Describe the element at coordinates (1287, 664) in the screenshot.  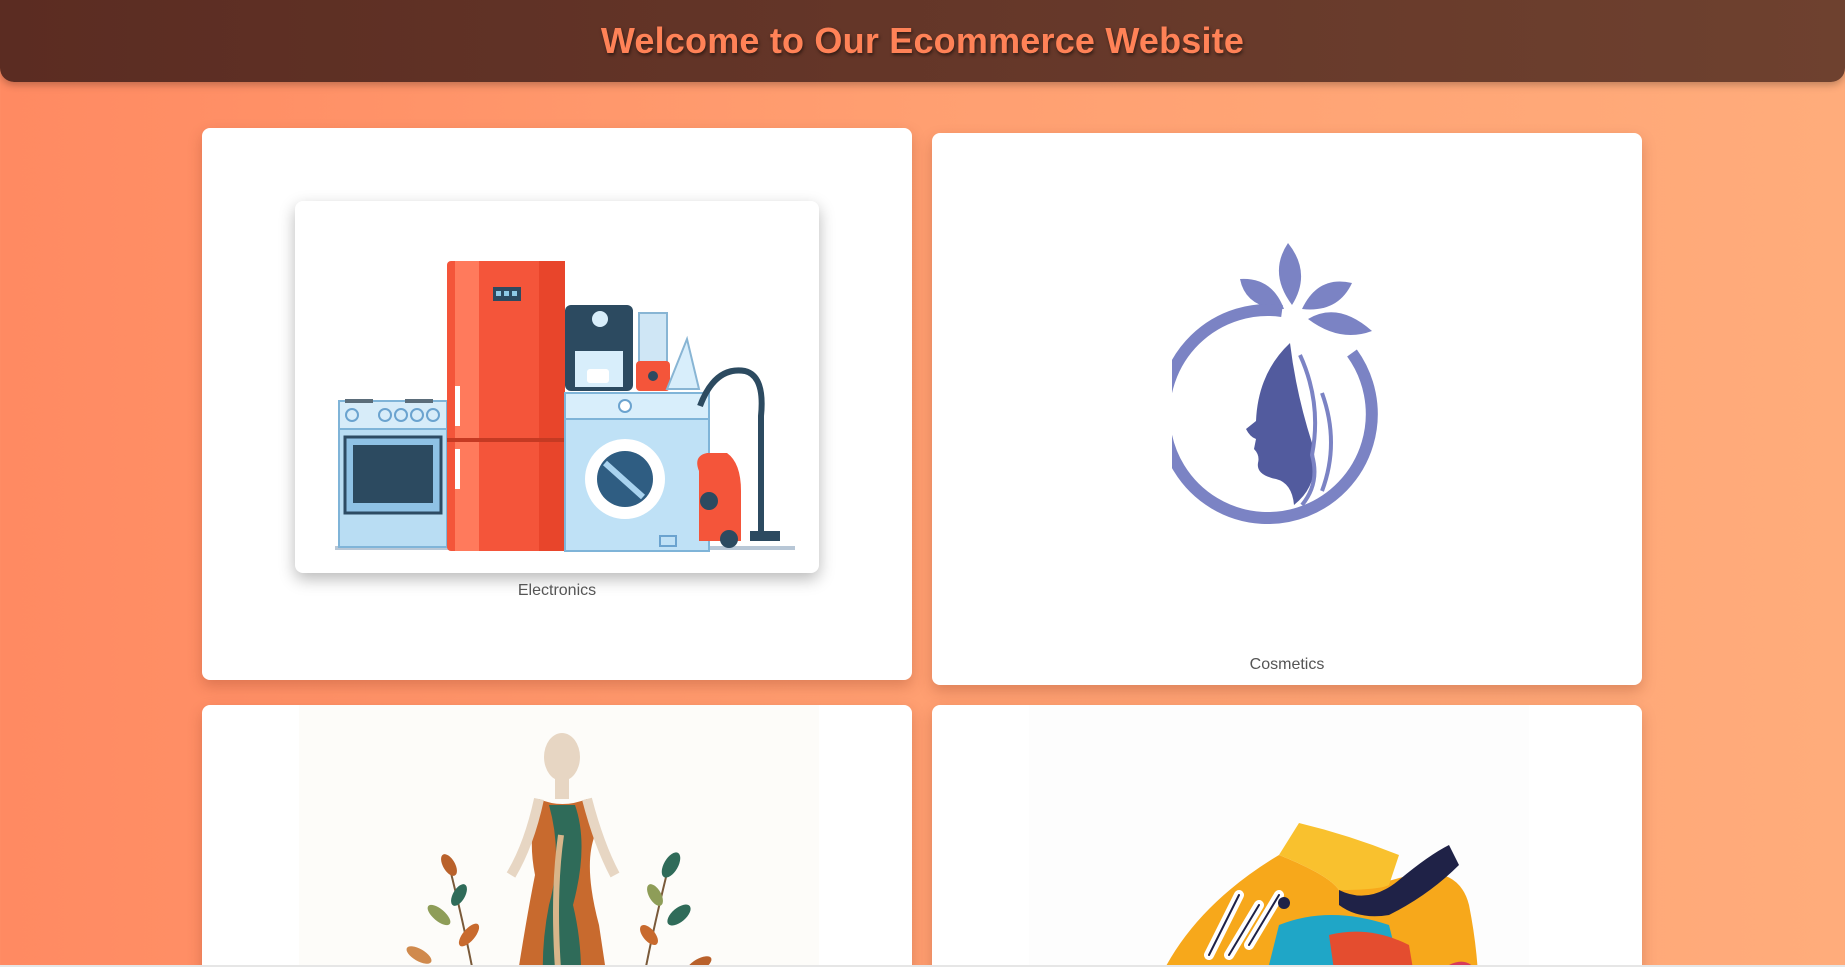
I see `category-label-cosmetics: Cosmetics` at that location.